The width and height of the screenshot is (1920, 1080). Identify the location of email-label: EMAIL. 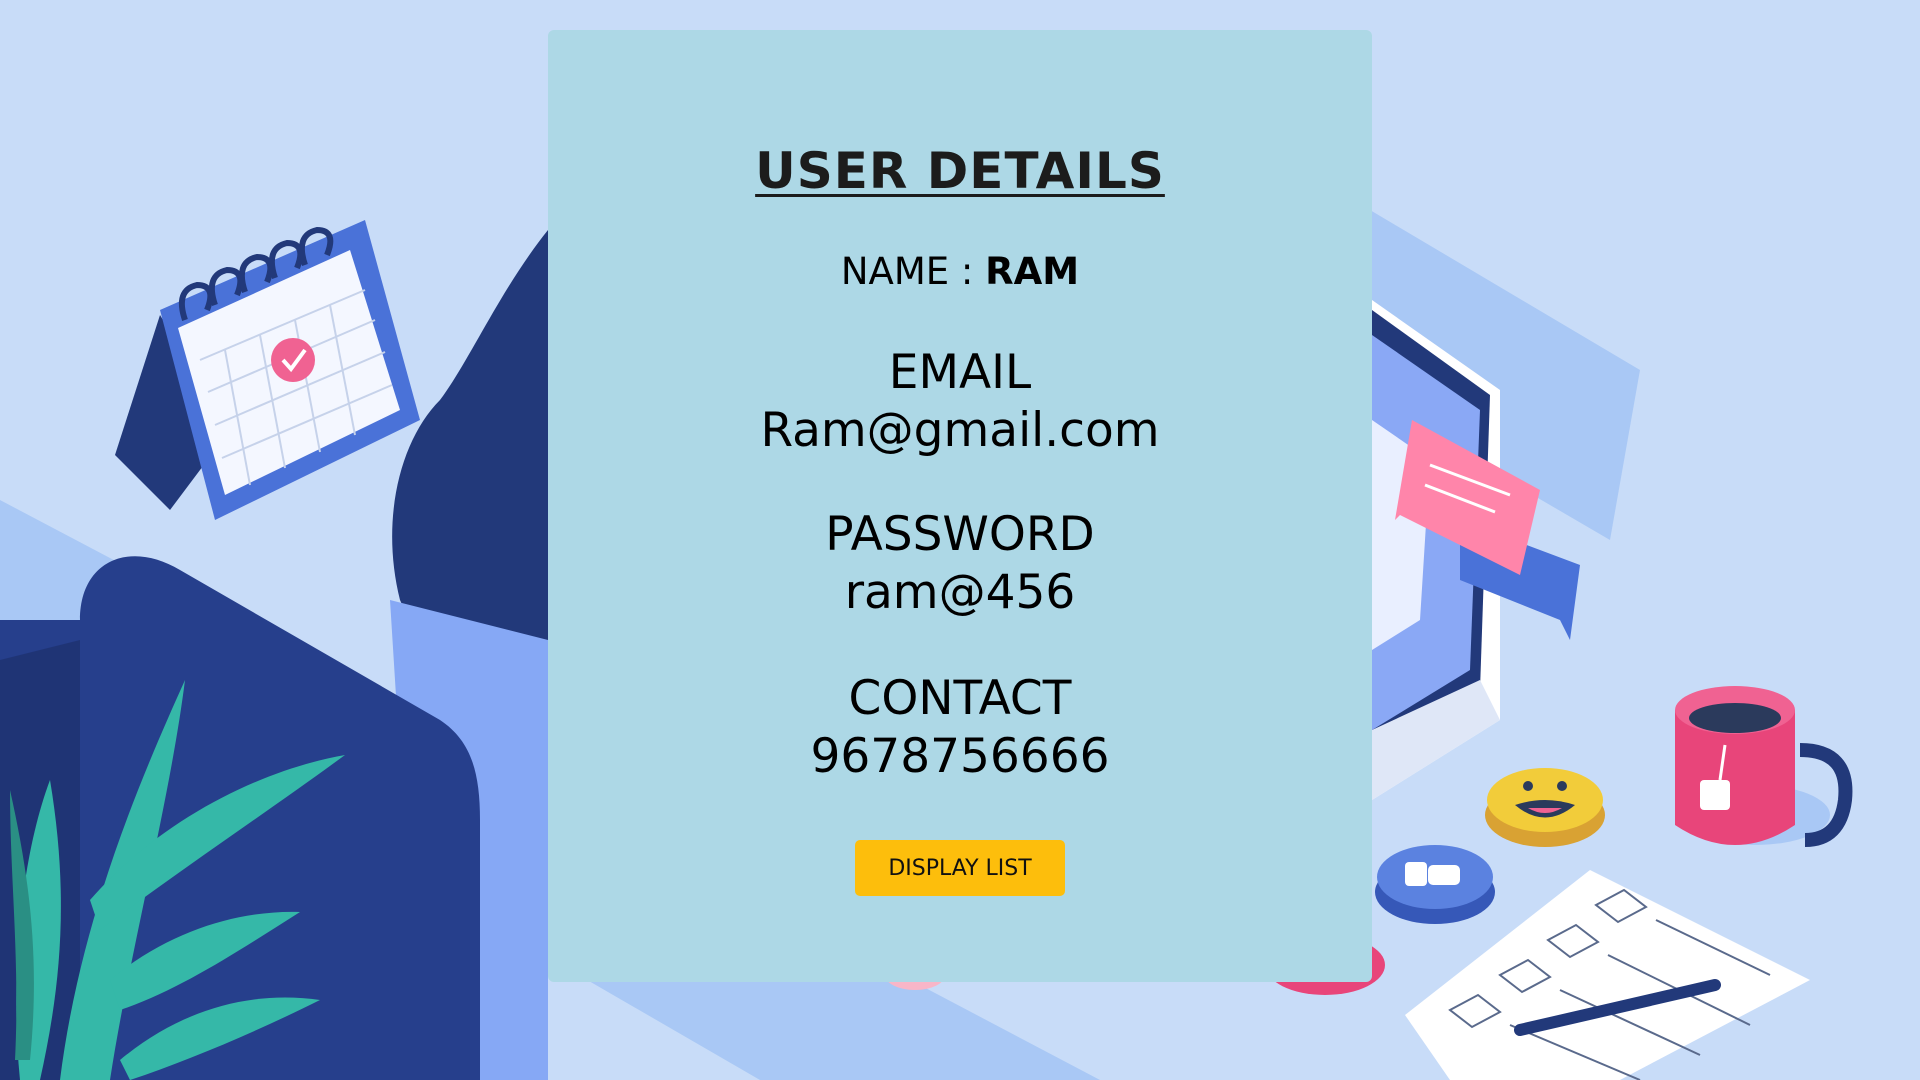
(960, 372).